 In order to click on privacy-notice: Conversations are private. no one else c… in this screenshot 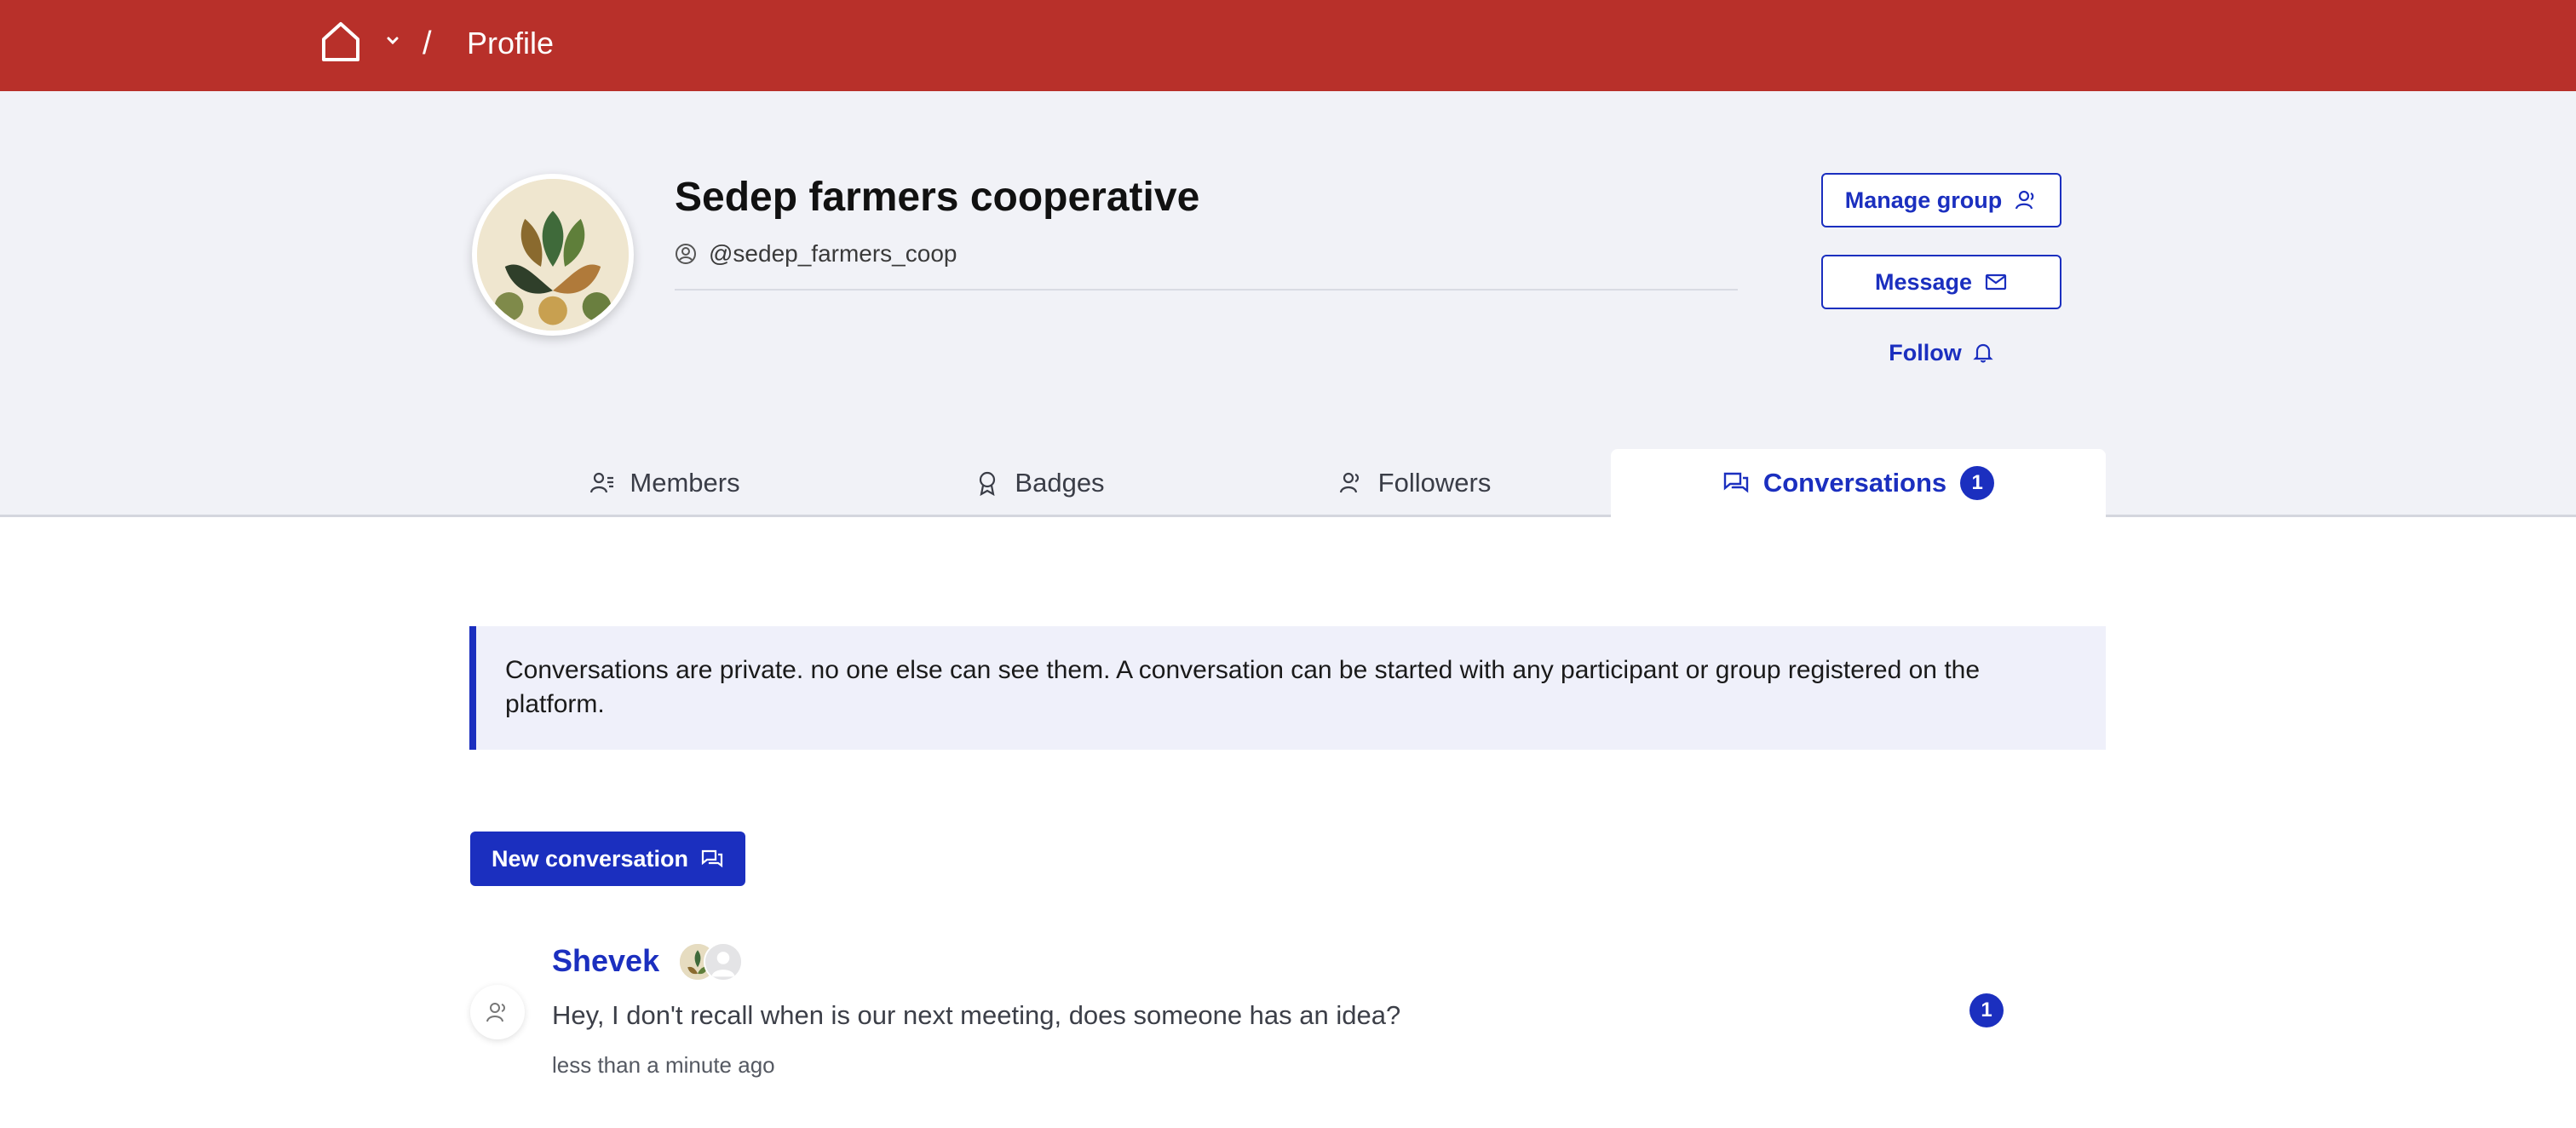, I will do `click(1287, 688)`.